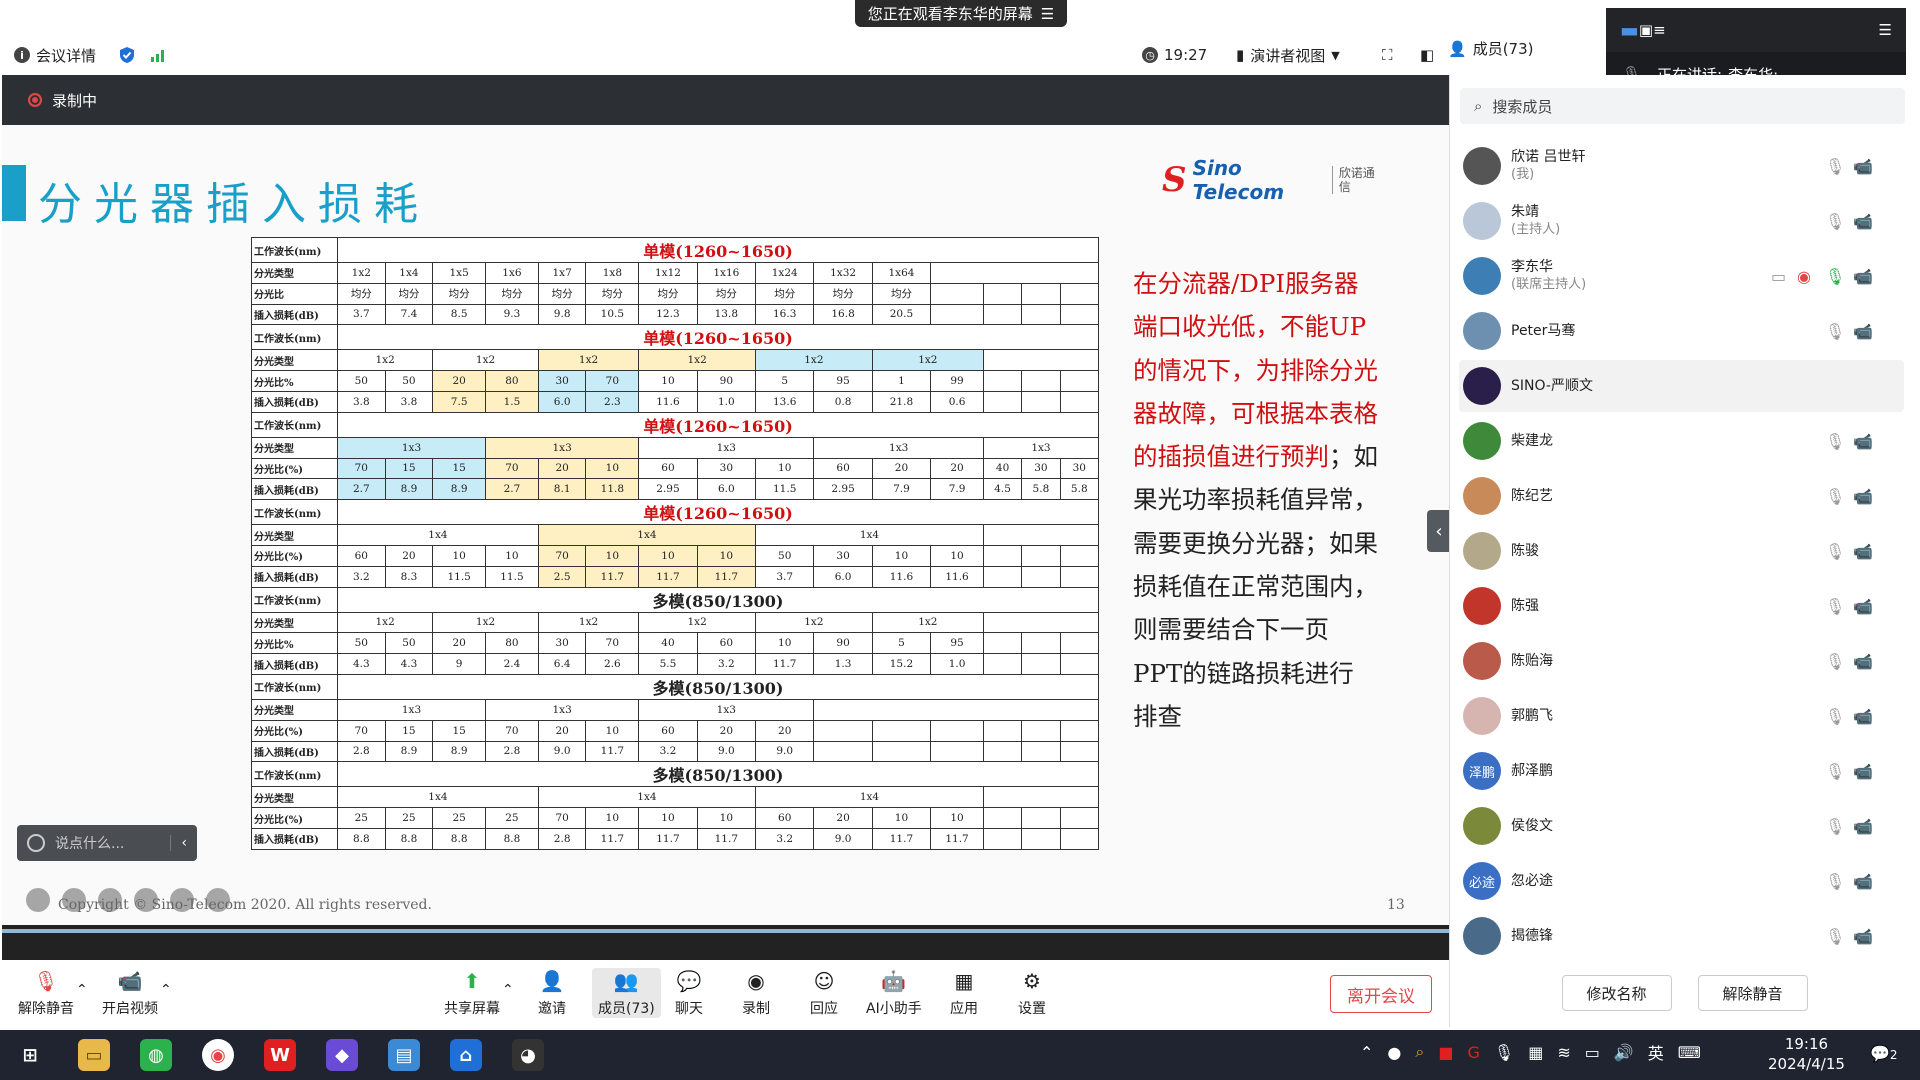 This screenshot has height=1080, width=1920. What do you see at coordinates (1366, 1052) in the screenshot?
I see `tray-expand-icon: ⌃` at bounding box center [1366, 1052].